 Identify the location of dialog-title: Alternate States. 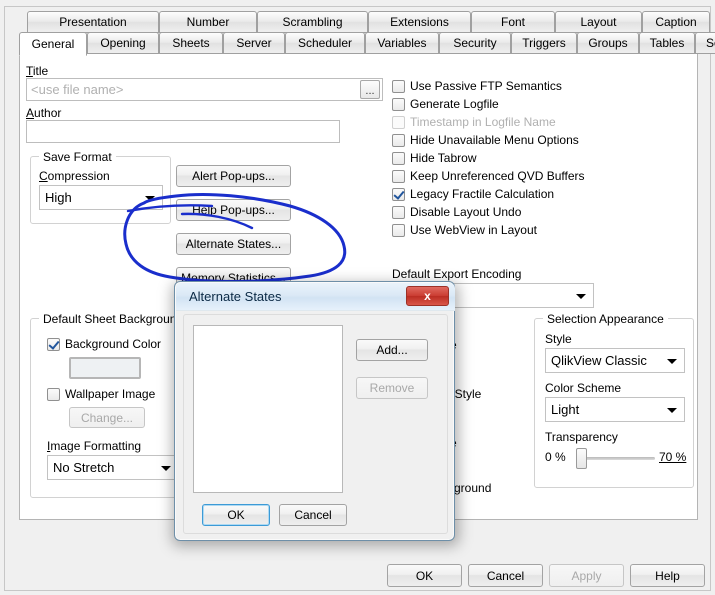
(235, 296).